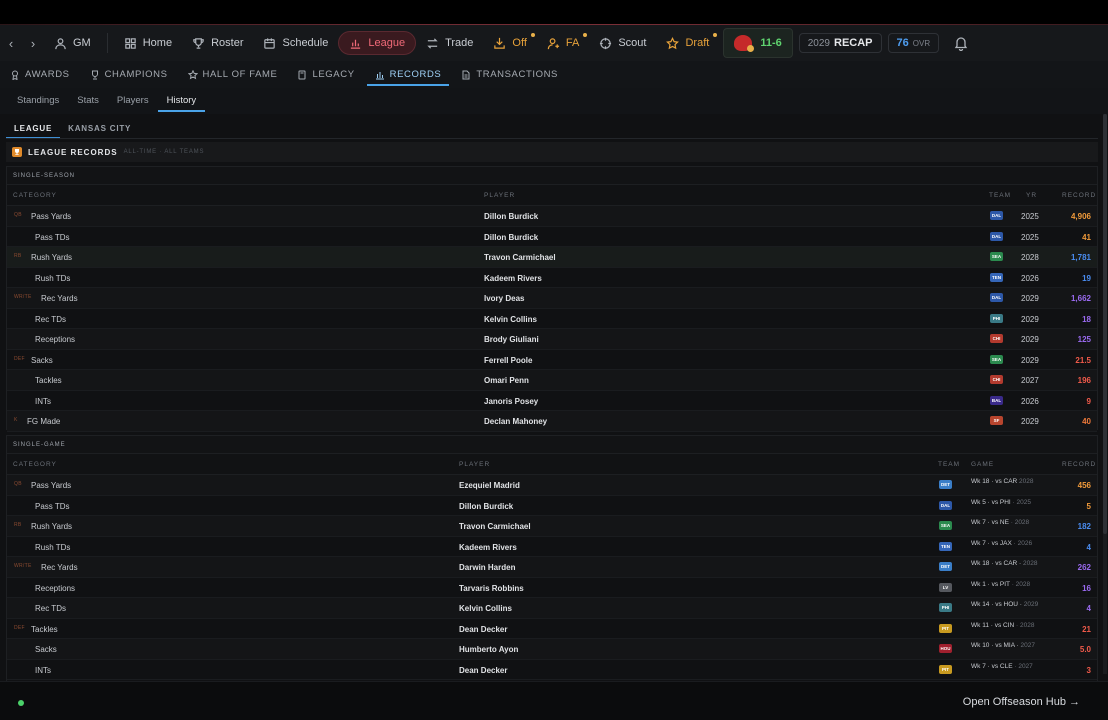  Describe the element at coordinates (1080, 216) in the screenshot. I see `record-value: 4,906` at that location.